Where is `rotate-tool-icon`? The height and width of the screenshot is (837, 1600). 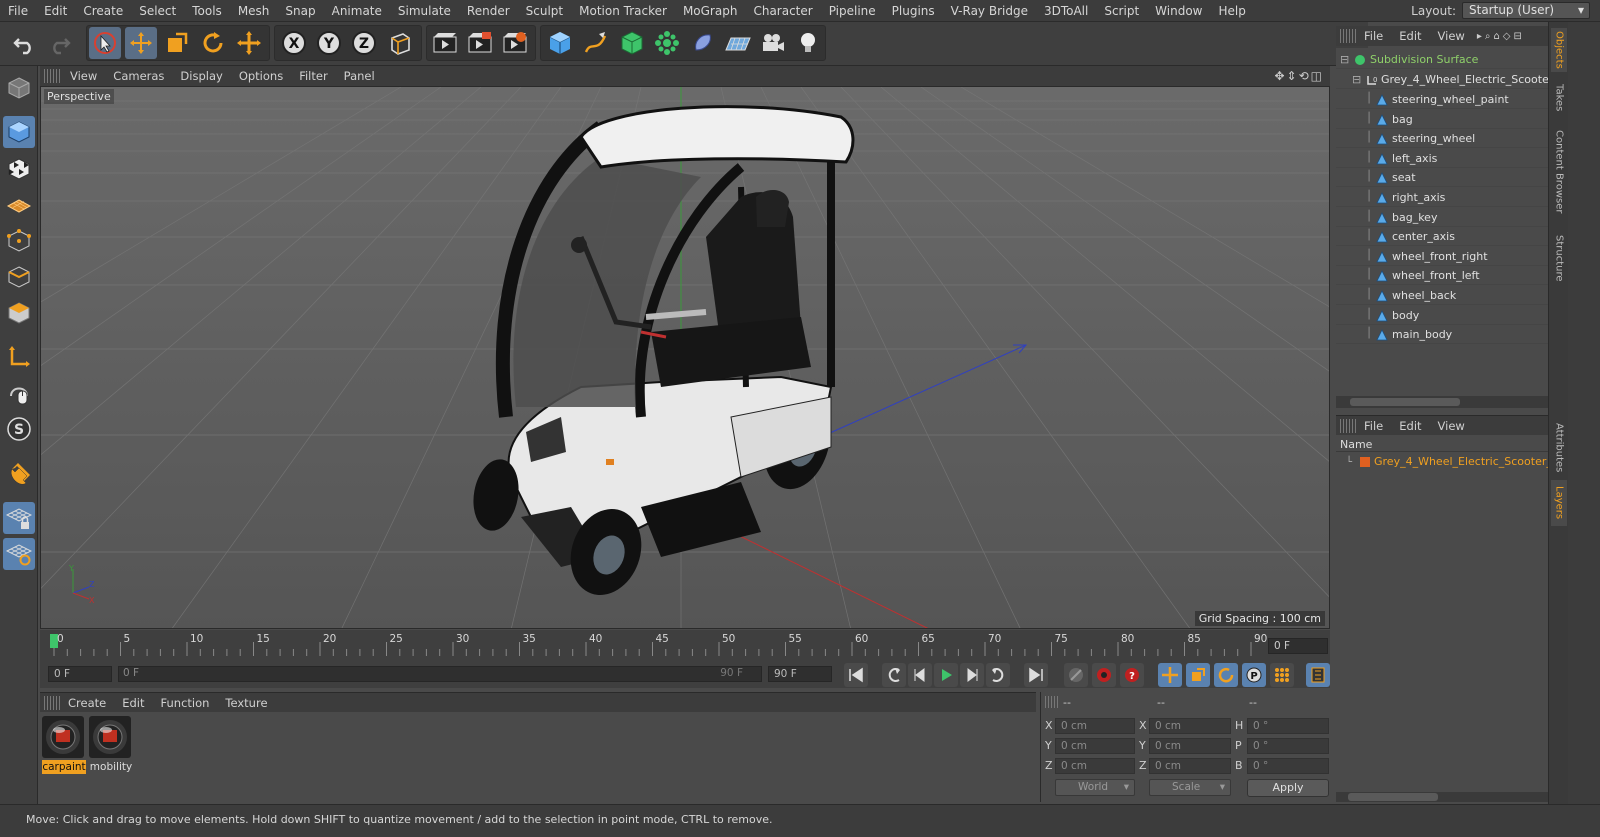
rotate-tool-icon is located at coordinates (213, 43).